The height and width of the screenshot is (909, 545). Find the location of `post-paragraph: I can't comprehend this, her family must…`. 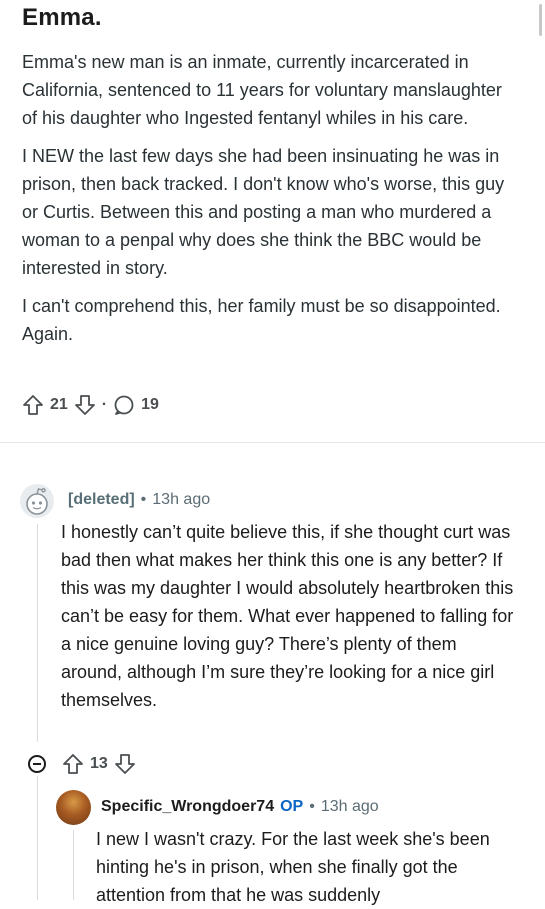

post-paragraph: I can't comprehend this, her family must… is located at coordinates (261, 320).